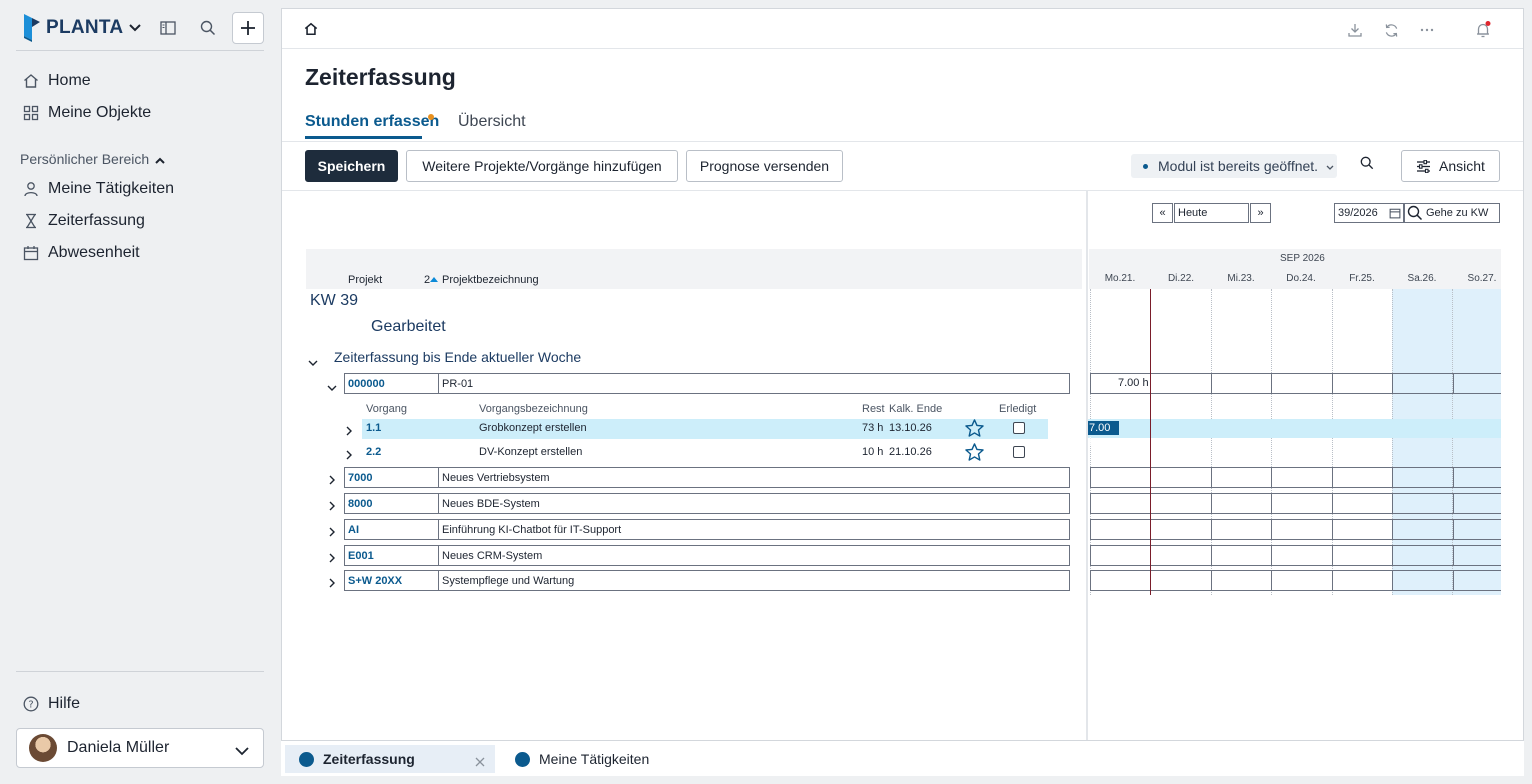  What do you see at coordinates (351, 166) in the screenshot?
I see `save-button: Speichern` at bounding box center [351, 166].